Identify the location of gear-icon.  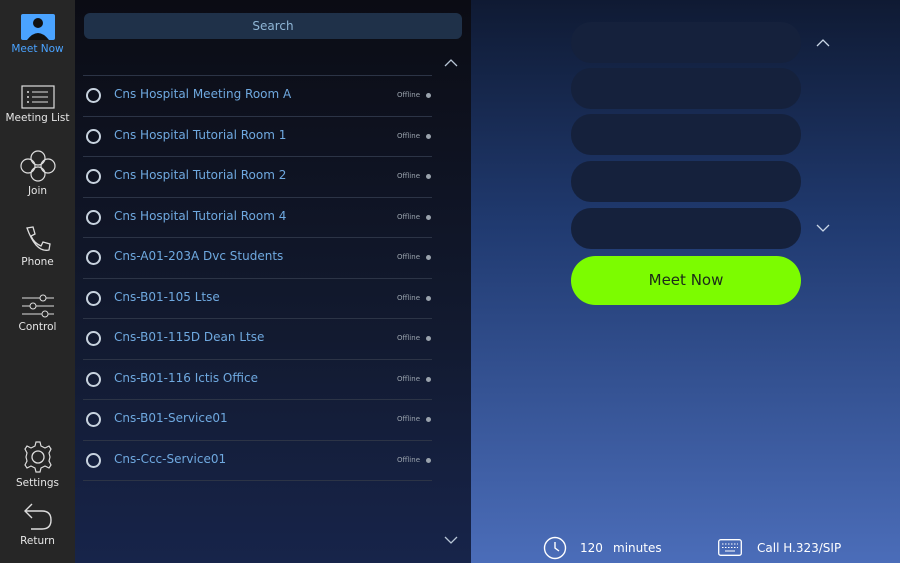
(37, 457).